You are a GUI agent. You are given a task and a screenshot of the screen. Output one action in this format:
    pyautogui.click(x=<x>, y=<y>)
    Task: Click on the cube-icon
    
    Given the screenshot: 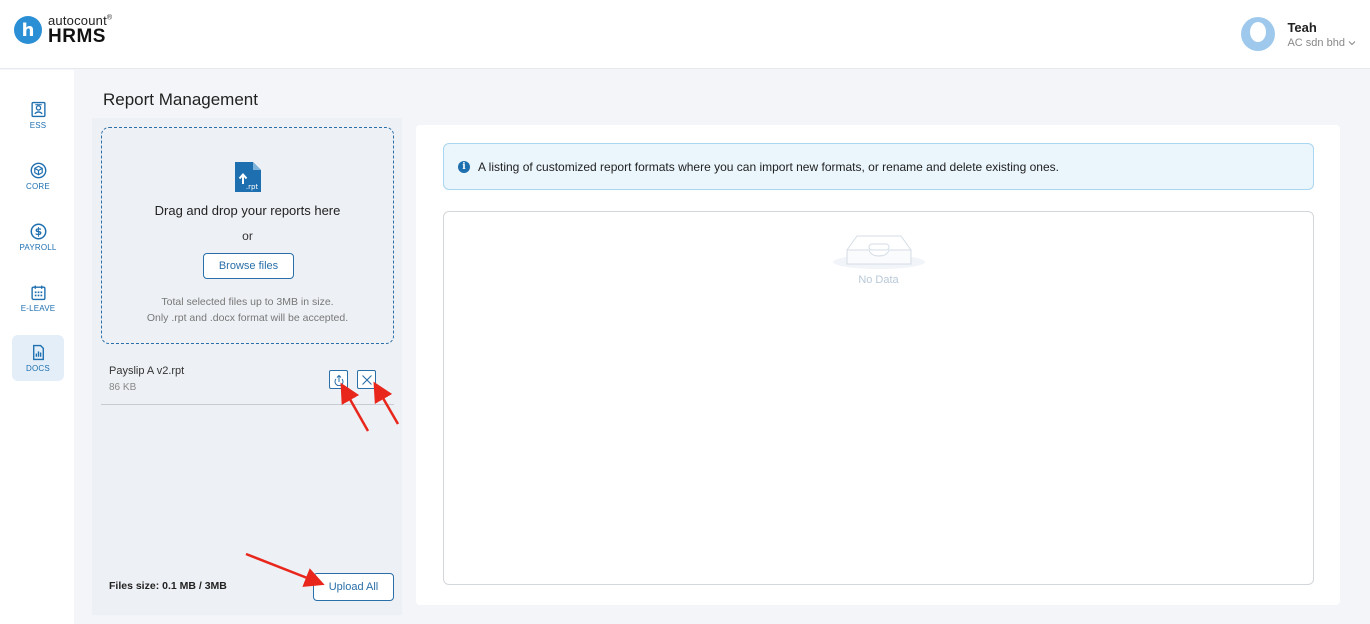 What is the action you would take?
    pyautogui.click(x=38, y=170)
    